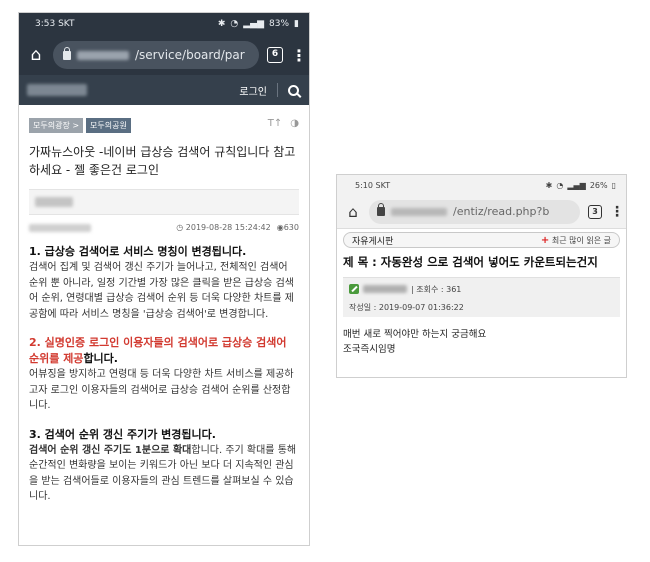 Image resolution: width=650 pixels, height=562 pixels. Describe the element at coordinates (56, 125) in the screenshot. I see `breadcrumb-board-group: 모두의광장 >` at that location.